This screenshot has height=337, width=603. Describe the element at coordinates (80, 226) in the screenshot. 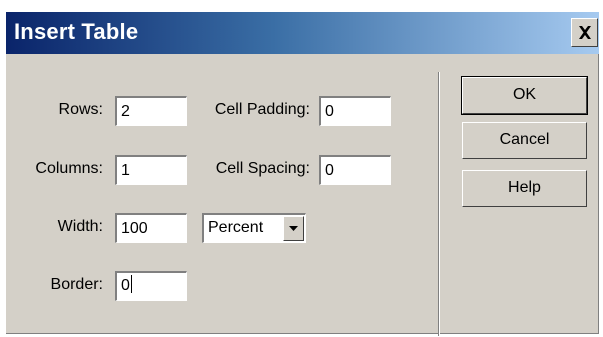

I see `width-label: Width:` at that location.